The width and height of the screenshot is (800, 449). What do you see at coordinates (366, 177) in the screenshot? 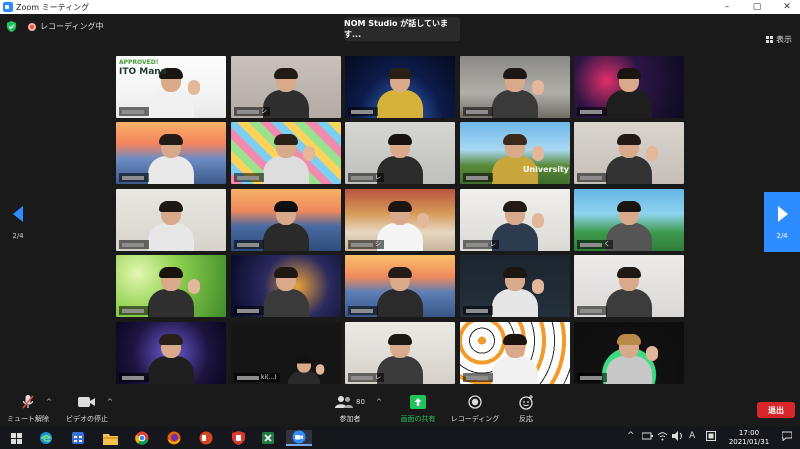
I see `participant-name-label: レ` at bounding box center [366, 177].